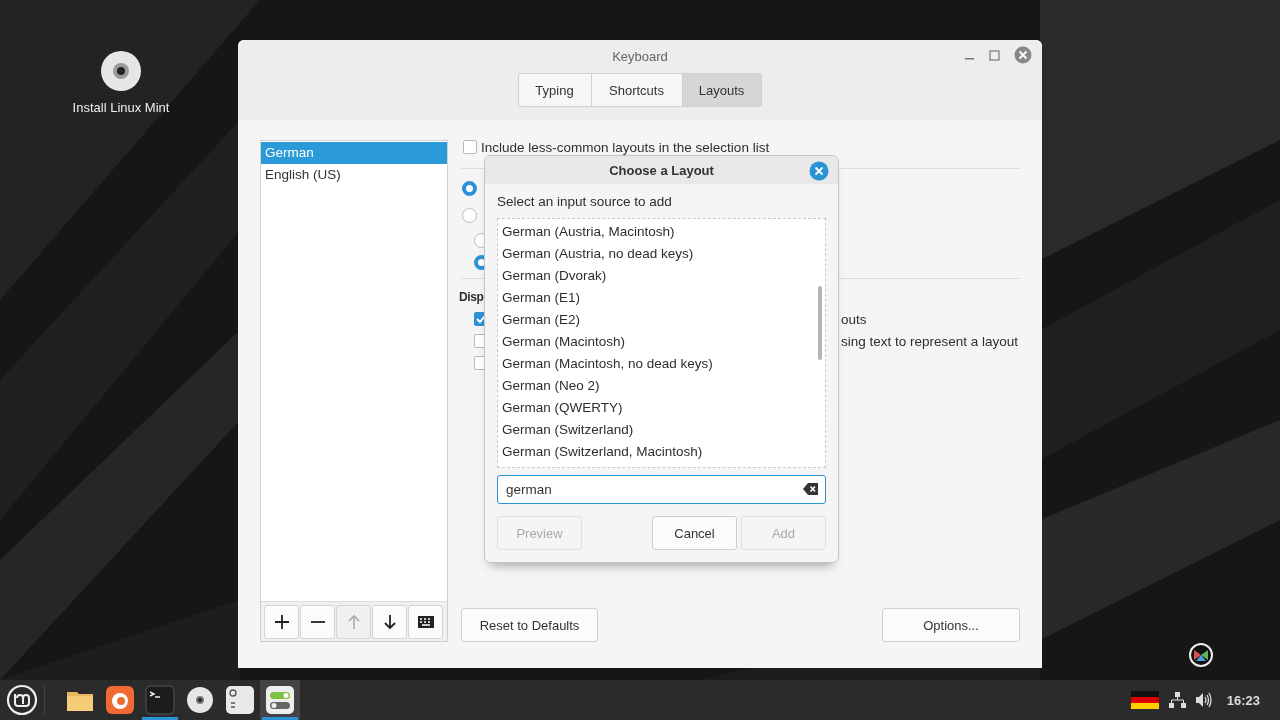 The image size is (1280, 720). Describe the element at coordinates (1204, 700) in the screenshot. I see `volume-icon` at that location.